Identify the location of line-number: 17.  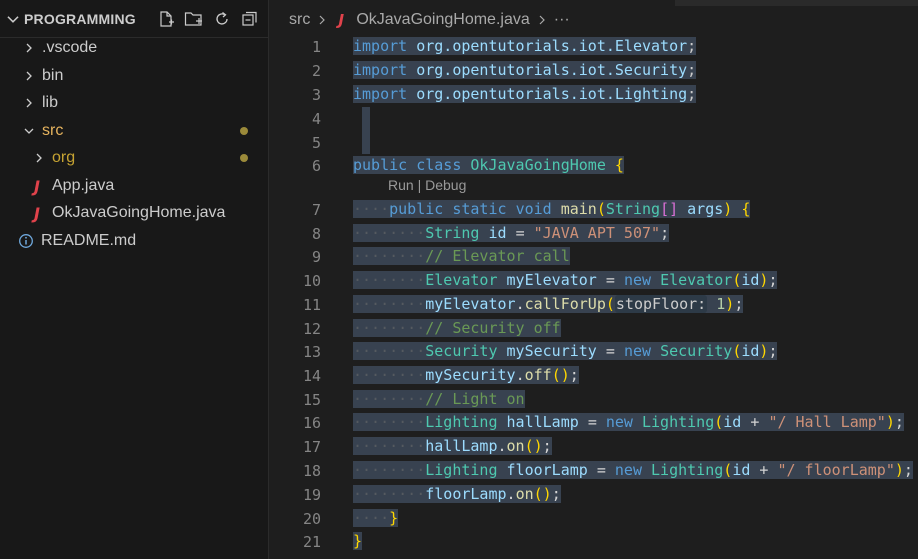
(311, 447).